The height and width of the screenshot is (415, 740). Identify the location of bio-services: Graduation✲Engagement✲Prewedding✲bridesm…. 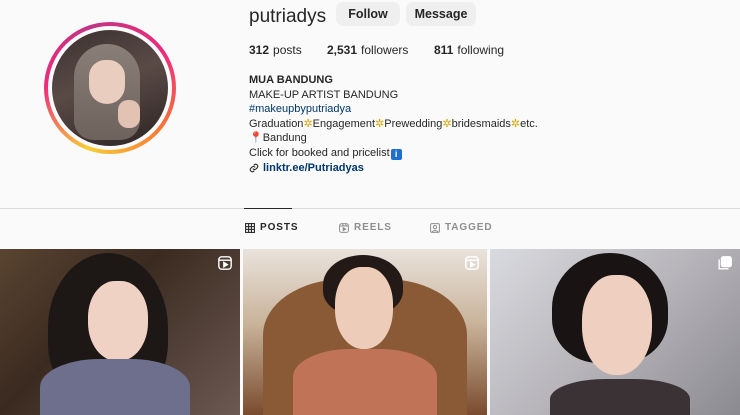
(393, 124).